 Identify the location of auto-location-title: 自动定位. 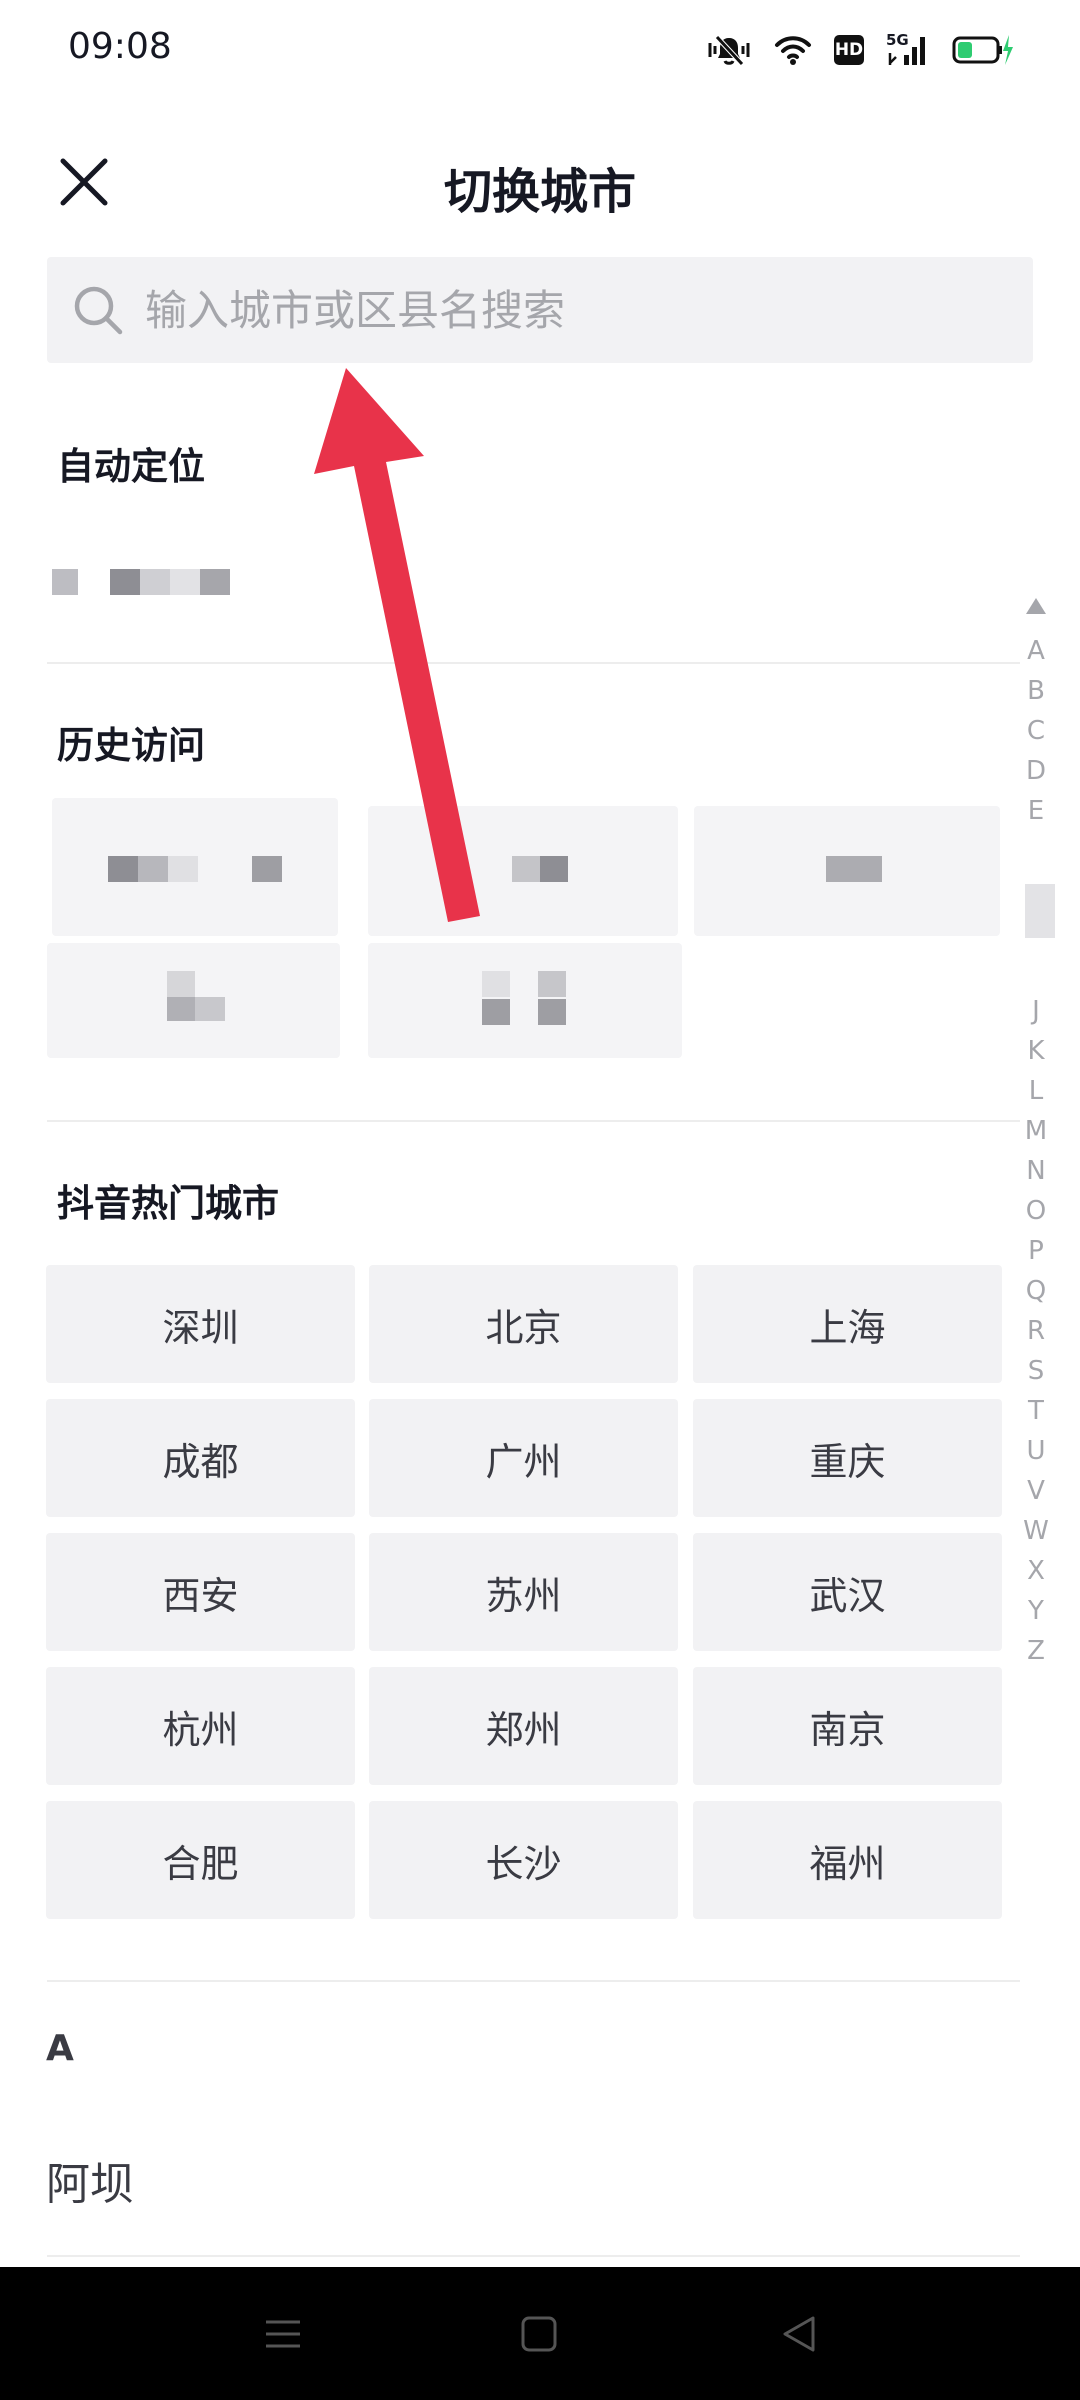
(131, 466).